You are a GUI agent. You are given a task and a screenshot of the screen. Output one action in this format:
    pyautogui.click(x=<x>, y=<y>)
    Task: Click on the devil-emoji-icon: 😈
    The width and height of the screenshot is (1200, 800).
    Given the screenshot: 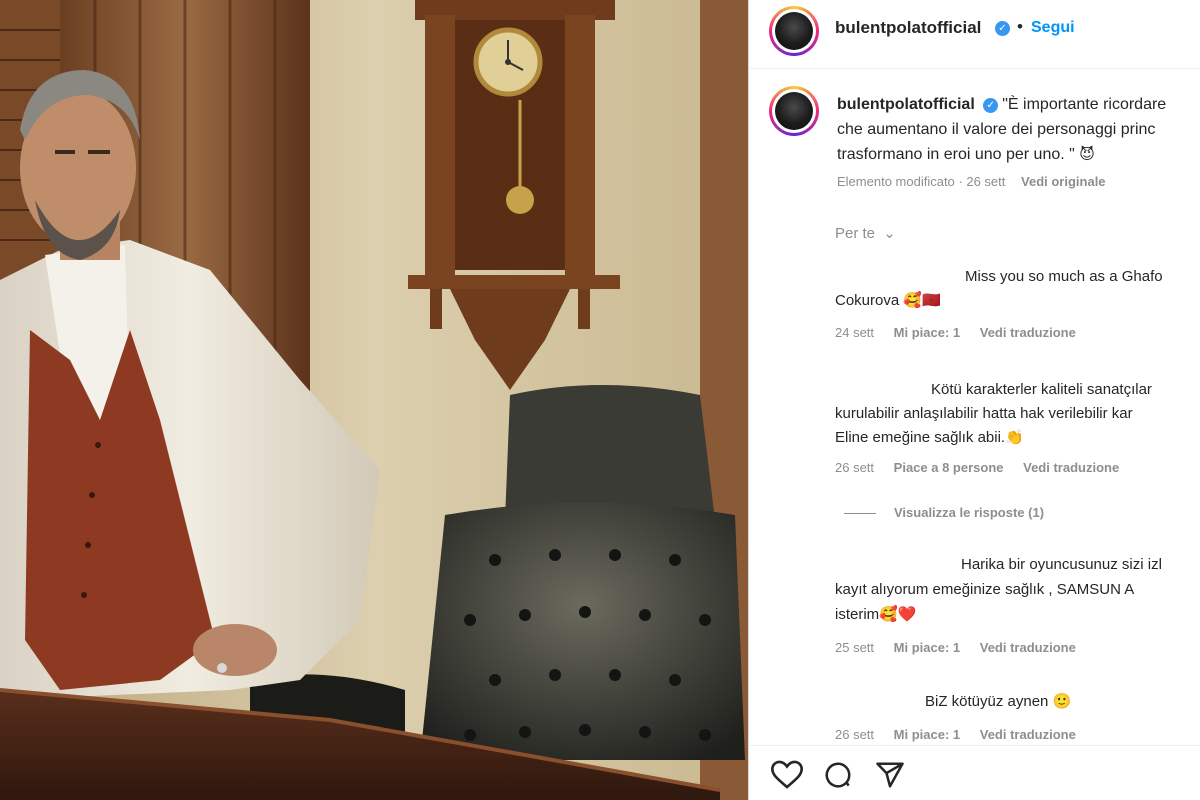 What is the action you would take?
    pyautogui.click(x=1087, y=154)
    